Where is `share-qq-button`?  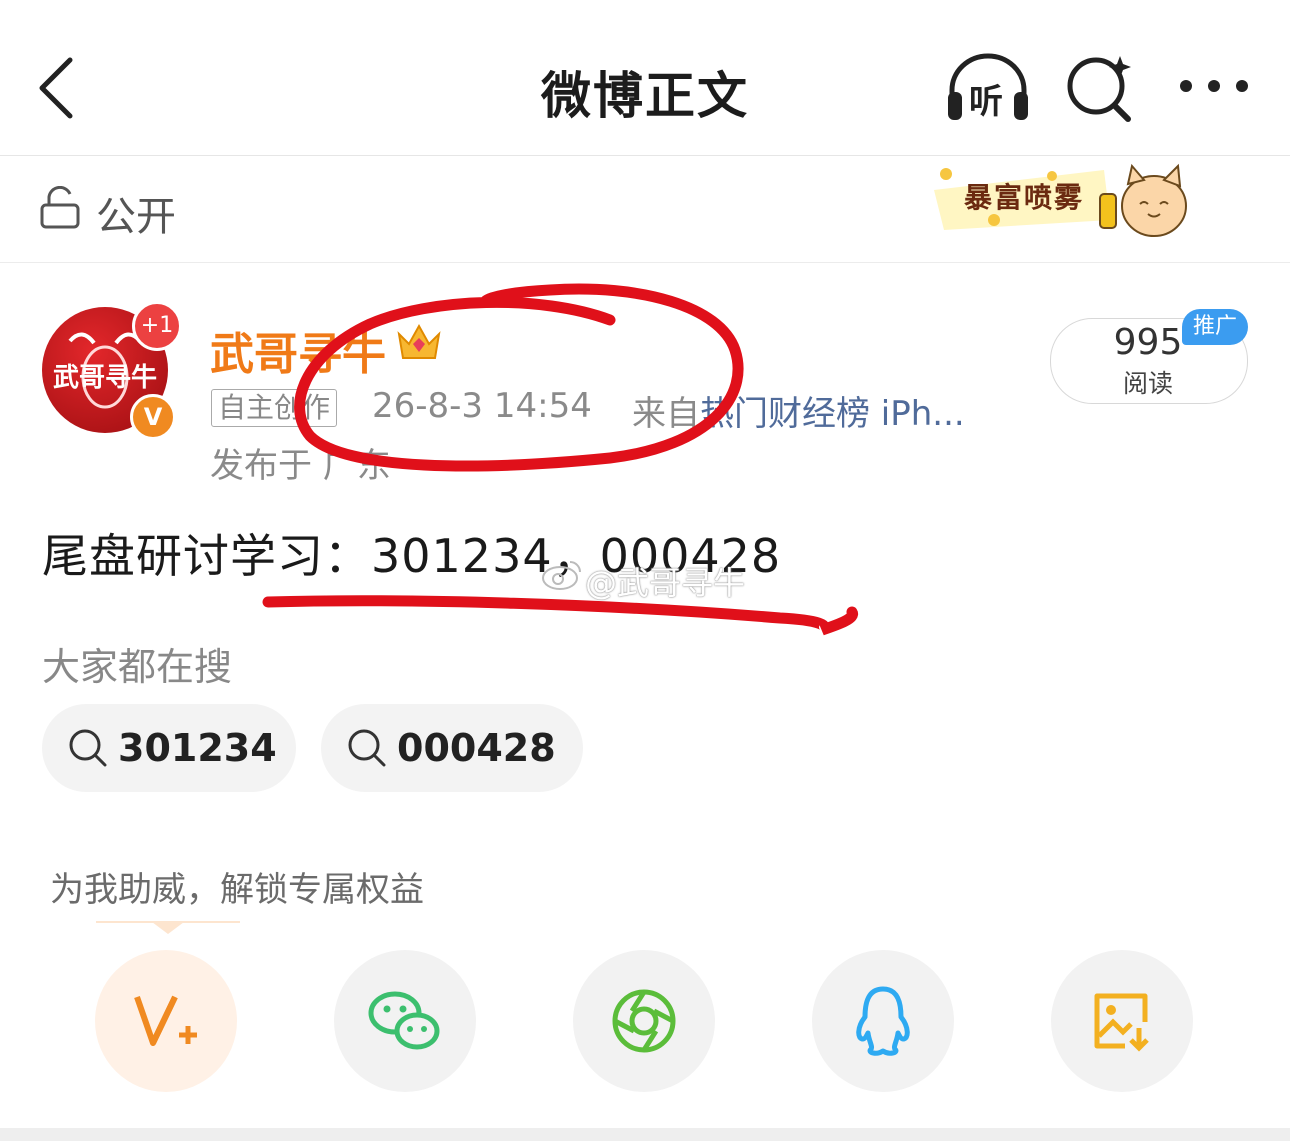
share-qq-button is located at coordinates (883, 1021).